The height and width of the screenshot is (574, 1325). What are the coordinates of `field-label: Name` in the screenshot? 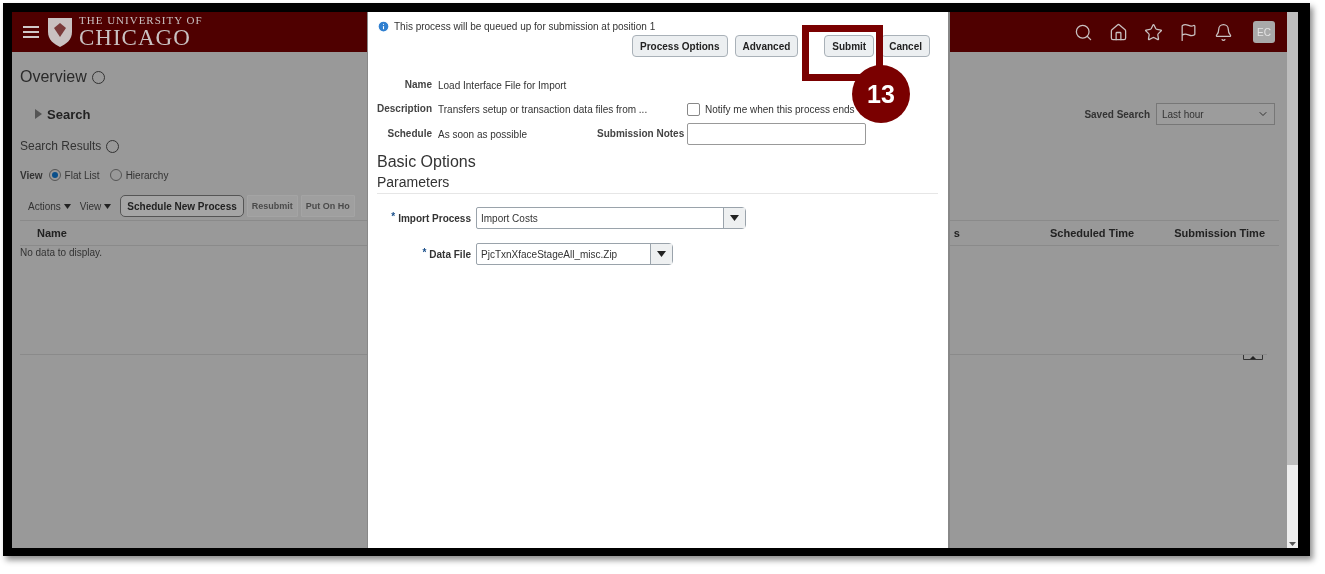 It's located at (417, 85).